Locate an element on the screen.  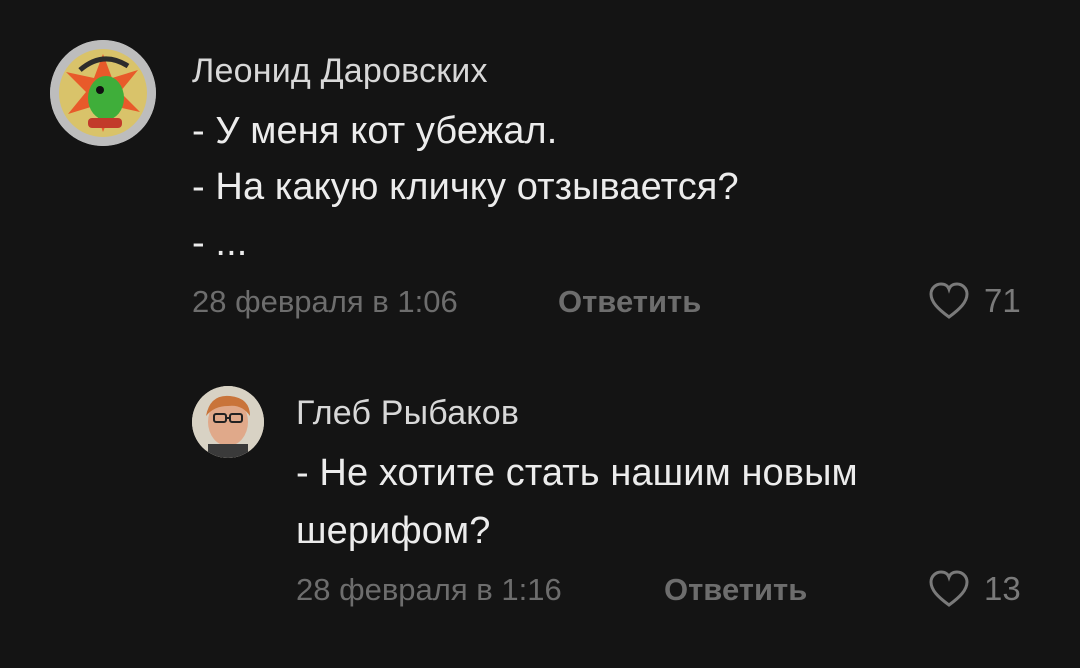
comment-date: 28 февраля в 1:06 is located at coordinates (325, 301).